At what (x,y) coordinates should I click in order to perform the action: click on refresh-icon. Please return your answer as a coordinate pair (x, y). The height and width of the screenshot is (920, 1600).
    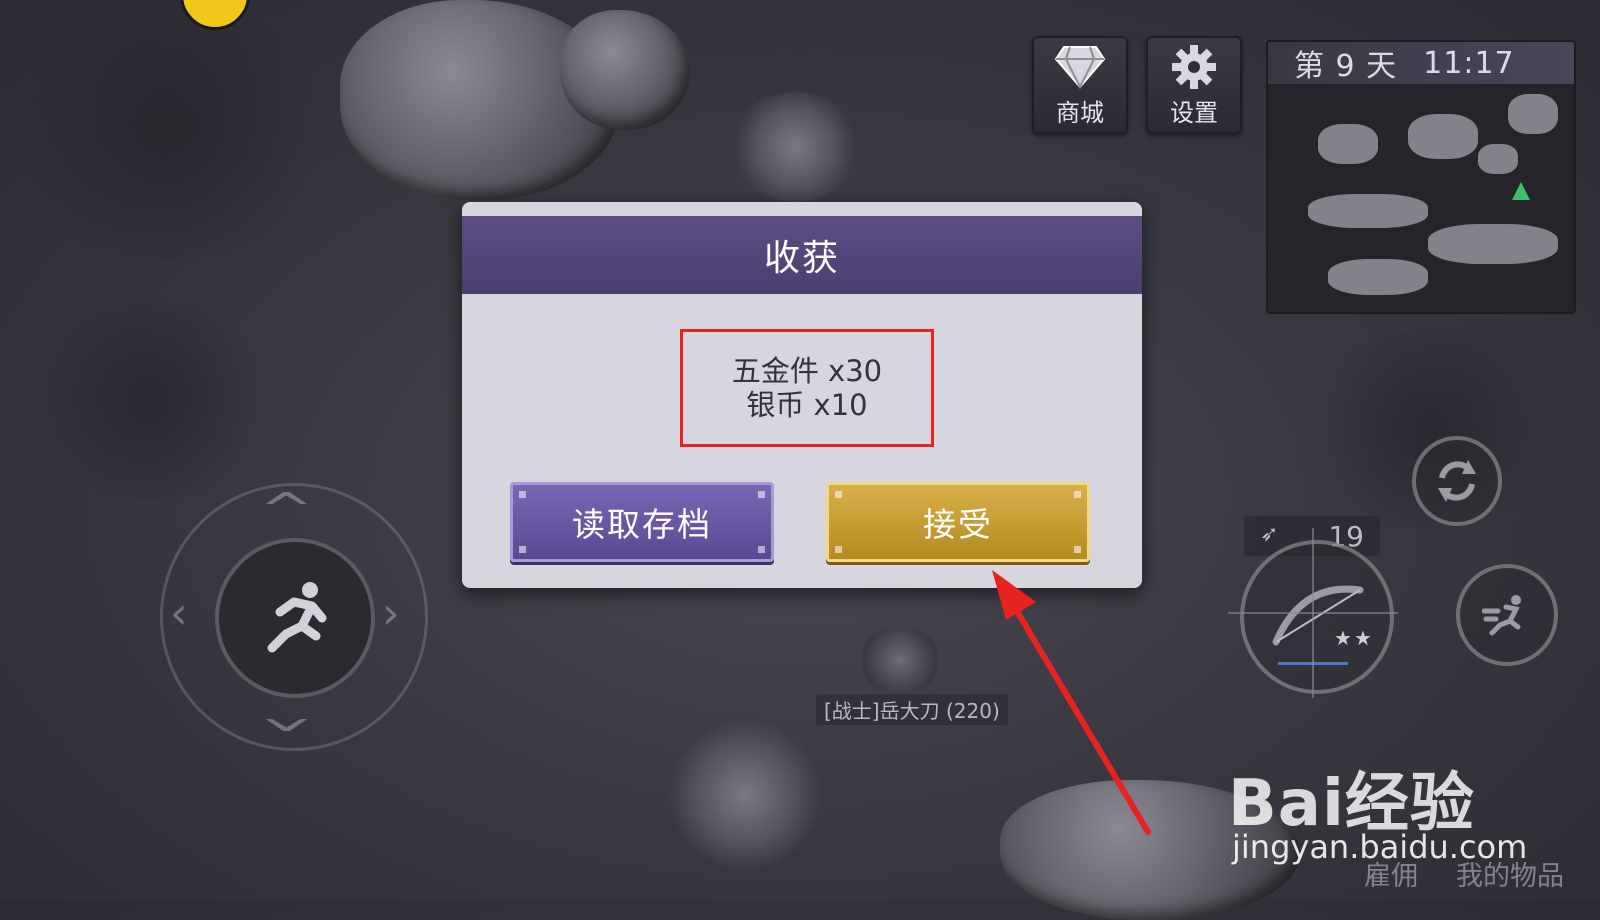
    Looking at the image, I should click on (1457, 481).